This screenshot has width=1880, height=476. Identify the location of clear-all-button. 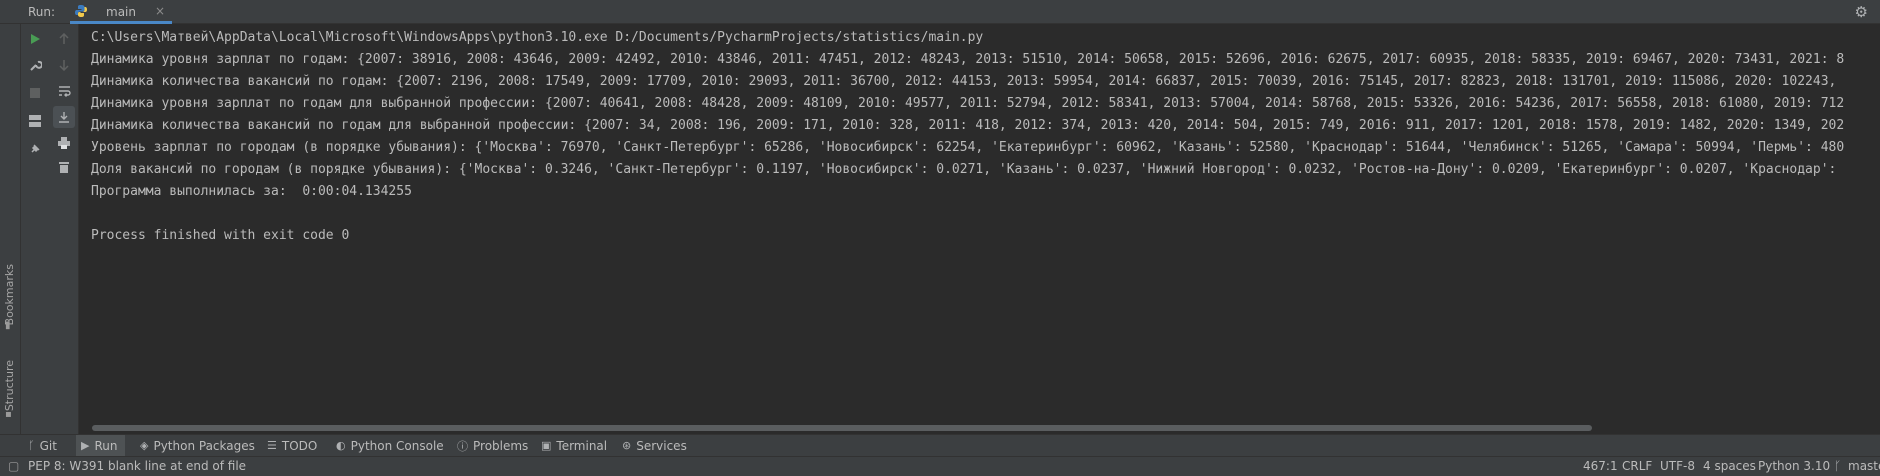
(64, 167).